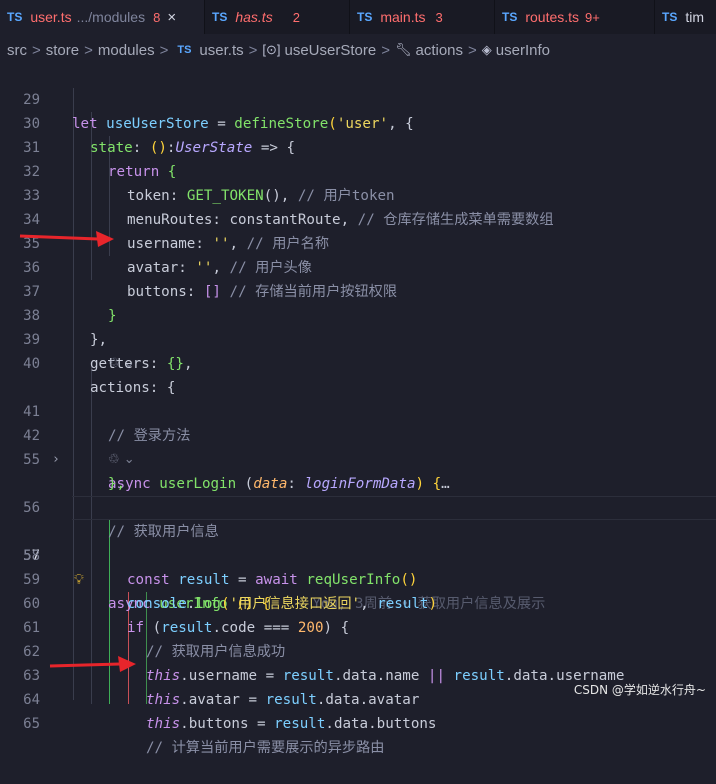  I want to click on breadcrumb-src: src, so click(17, 50).